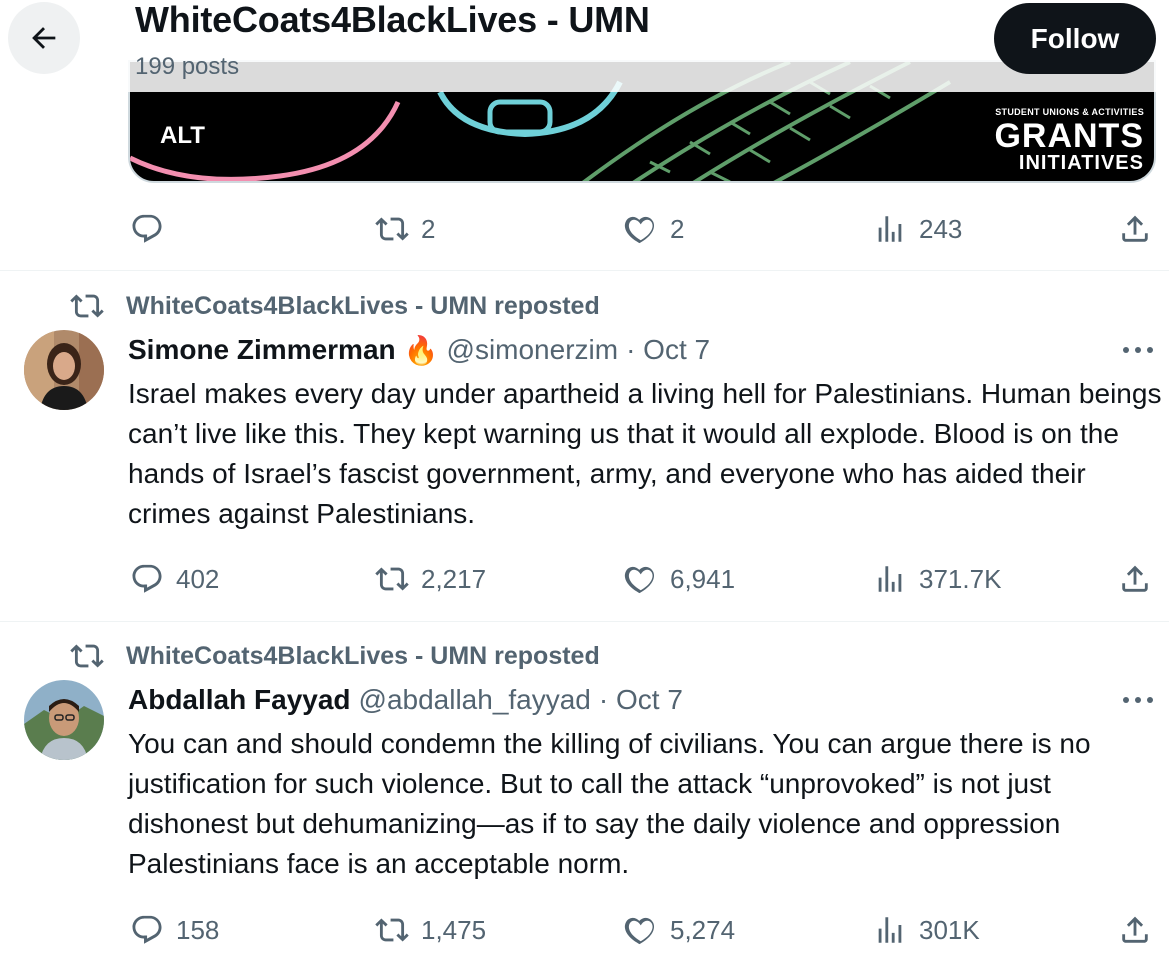 This screenshot has height=955, width=1169. I want to click on media-logo-line2: GRANTS, so click(1069, 136).